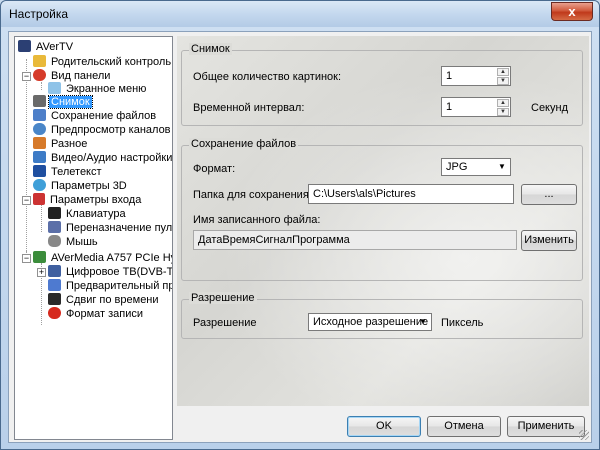 The height and width of the screenshot is (450, 600). I want to click on 3d-icon, so click(39, 185).